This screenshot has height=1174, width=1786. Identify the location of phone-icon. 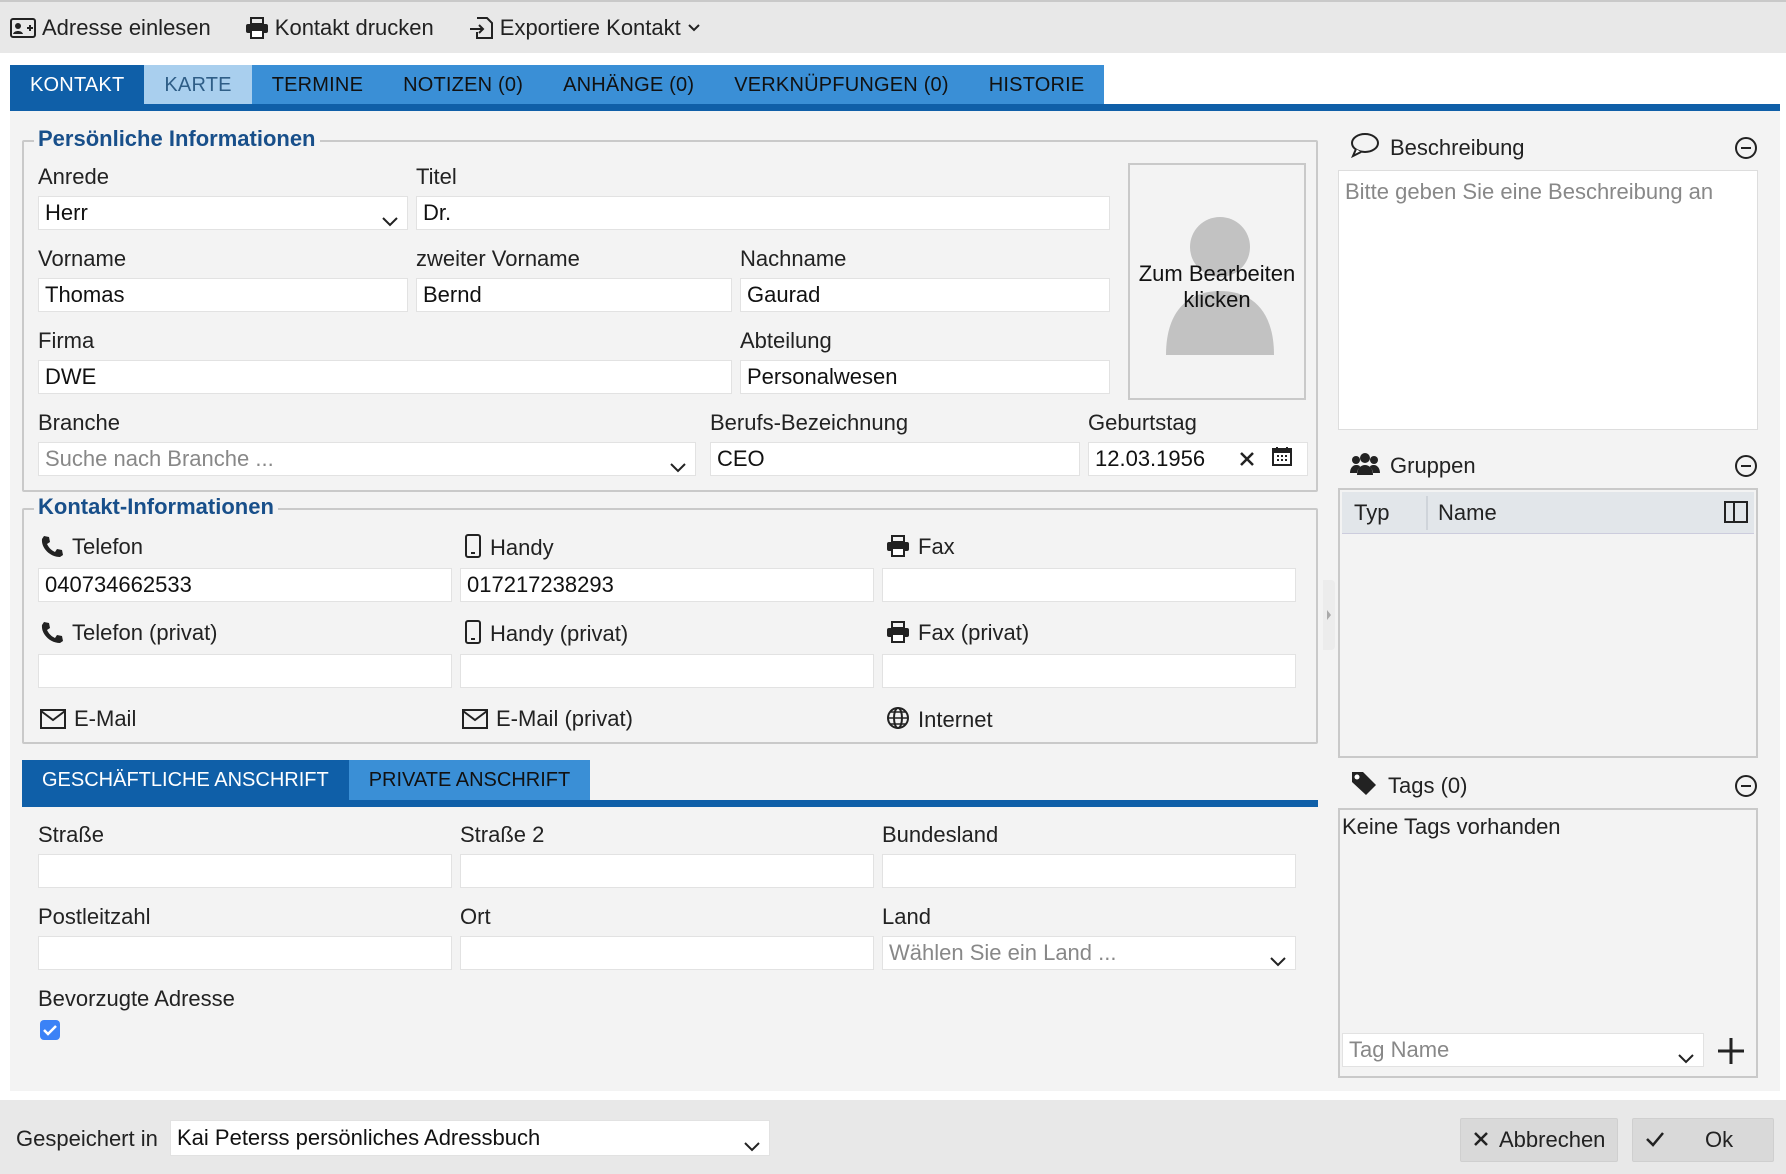
(52, 635).